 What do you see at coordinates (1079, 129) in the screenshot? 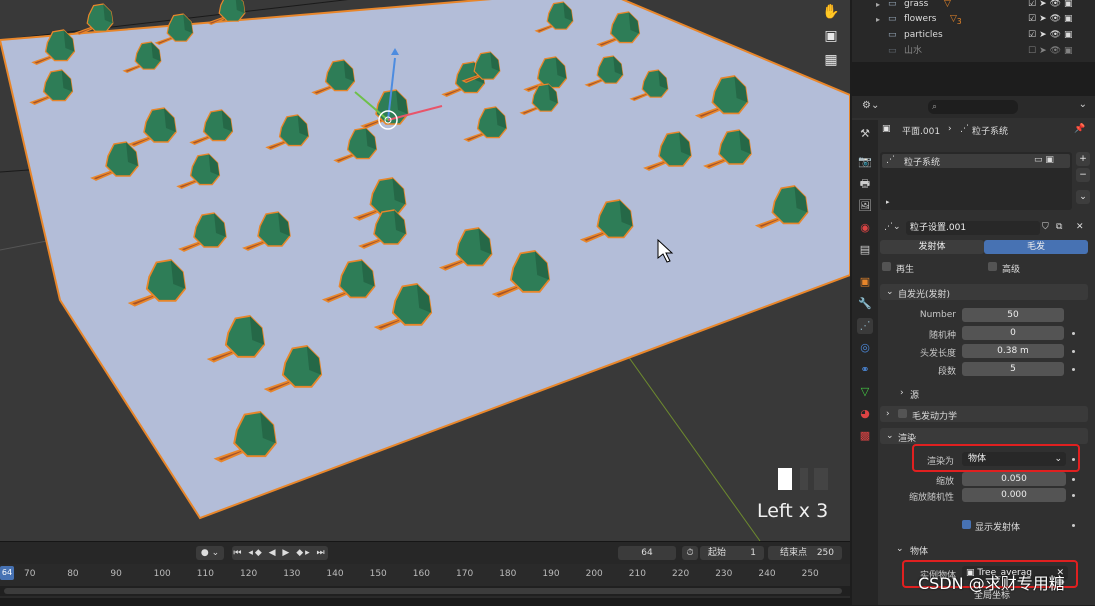
I see `pin-icon: 📌` at bounding box center [1079, 129].